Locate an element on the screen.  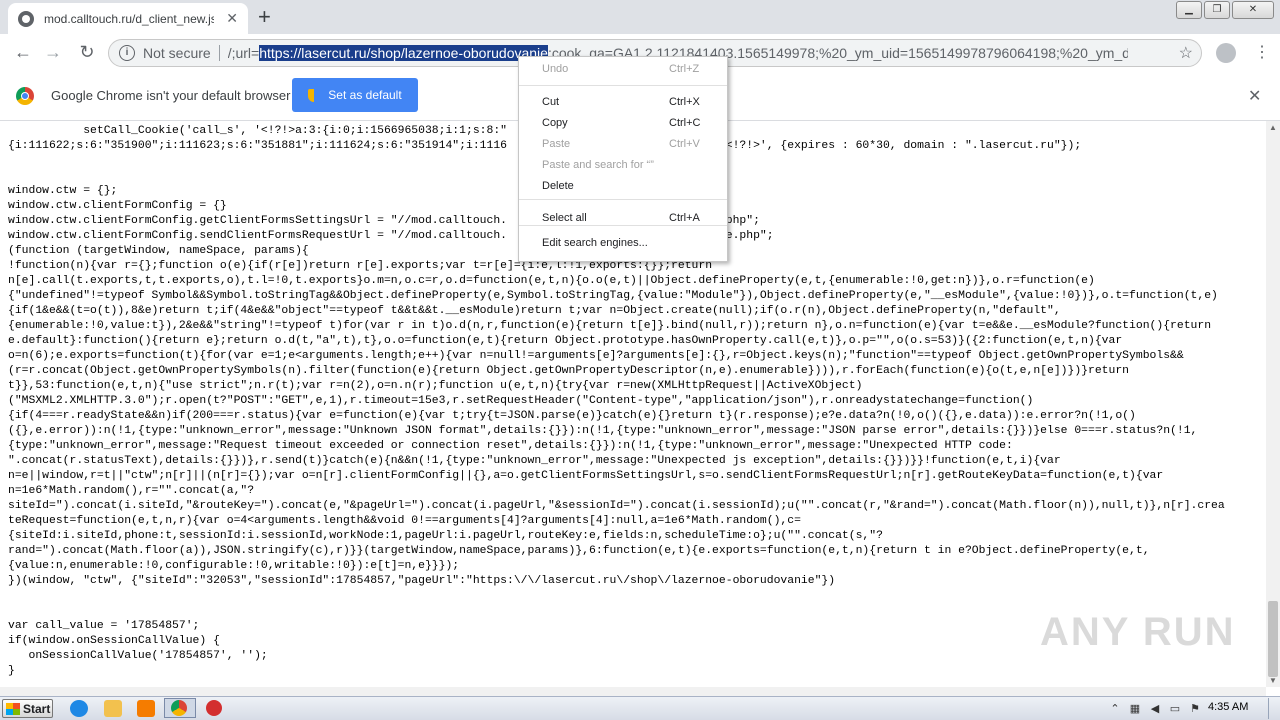
close-infobar-icon: ✕ is located at coordinates (1254, 96).